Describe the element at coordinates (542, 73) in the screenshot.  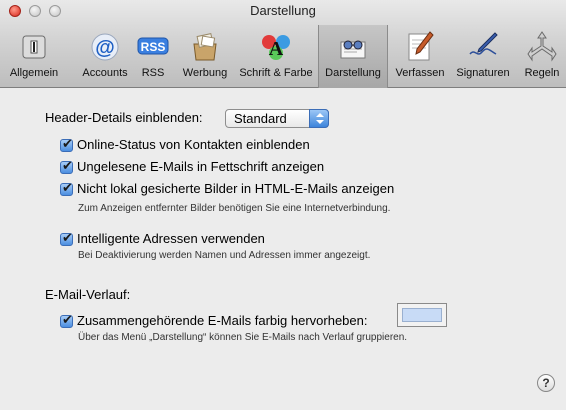
I see `tab-label: Regeln` at that location.